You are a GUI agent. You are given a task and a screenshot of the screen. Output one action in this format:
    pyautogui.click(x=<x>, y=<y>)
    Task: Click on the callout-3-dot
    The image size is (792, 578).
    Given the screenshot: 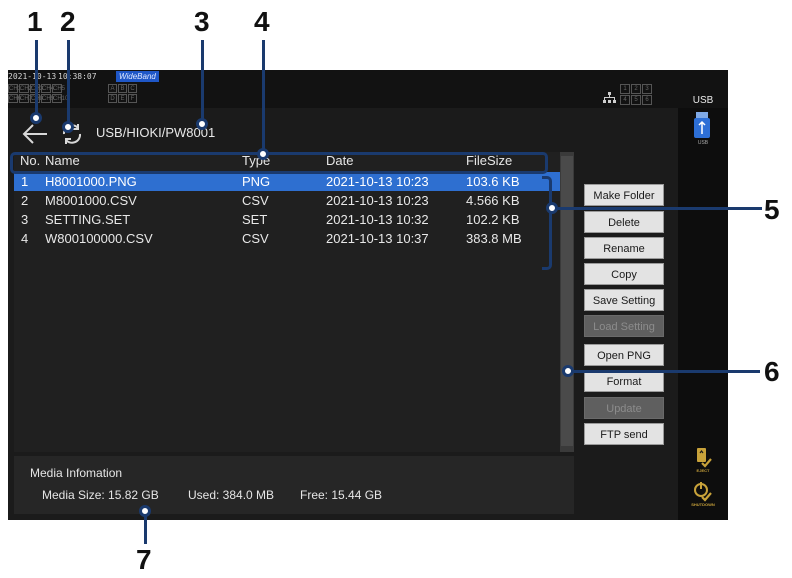 What is the action you would take?
    pyautogui.click(x=202, y=124)
    